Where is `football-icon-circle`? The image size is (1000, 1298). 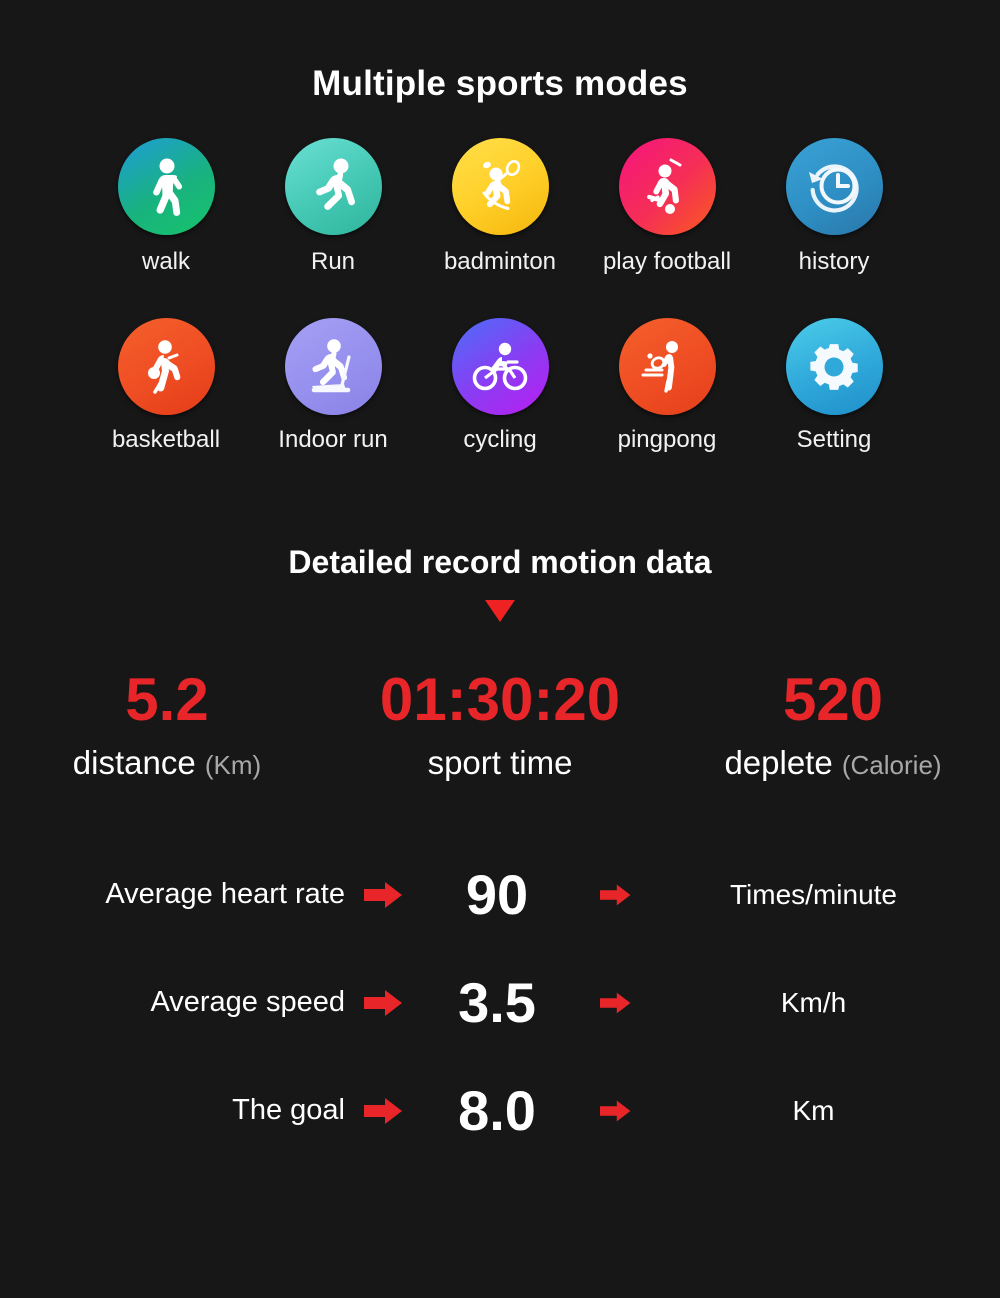
football-icon-circle is located at coordinates (667, 186).